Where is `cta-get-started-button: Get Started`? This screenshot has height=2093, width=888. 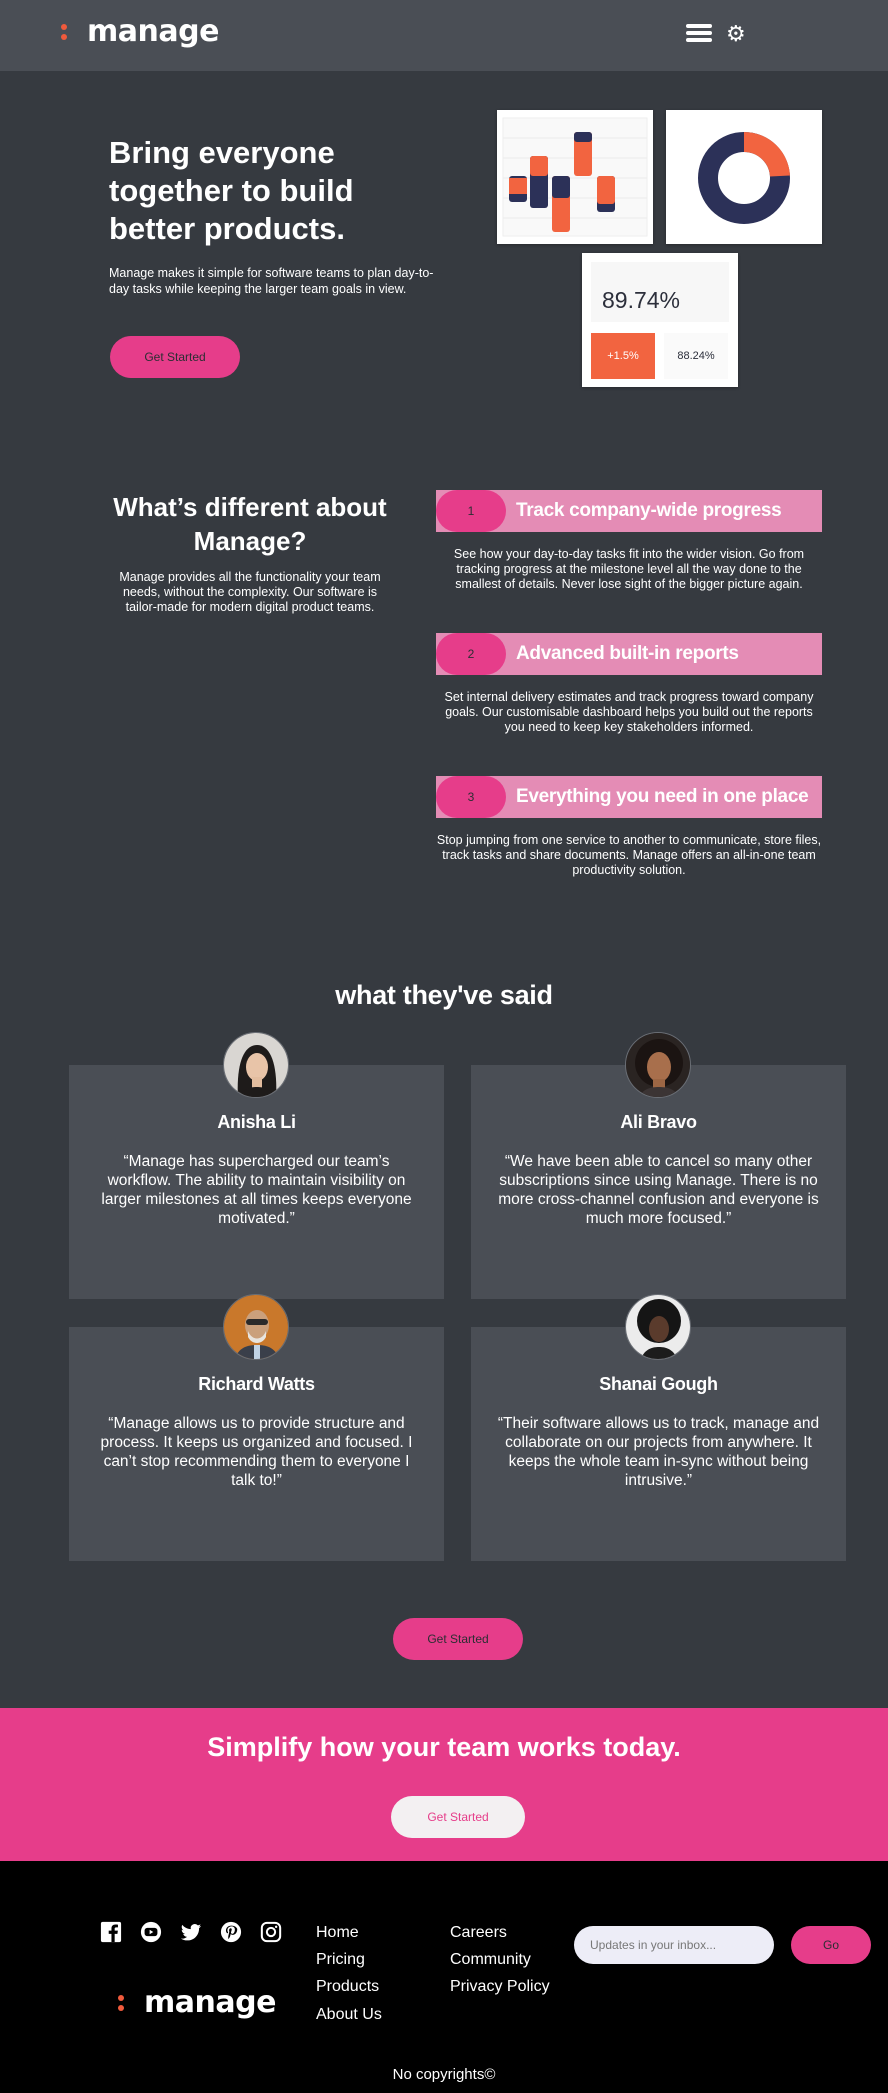
cta-get-started-button: Get Started is located at coordinates (458, 1817).